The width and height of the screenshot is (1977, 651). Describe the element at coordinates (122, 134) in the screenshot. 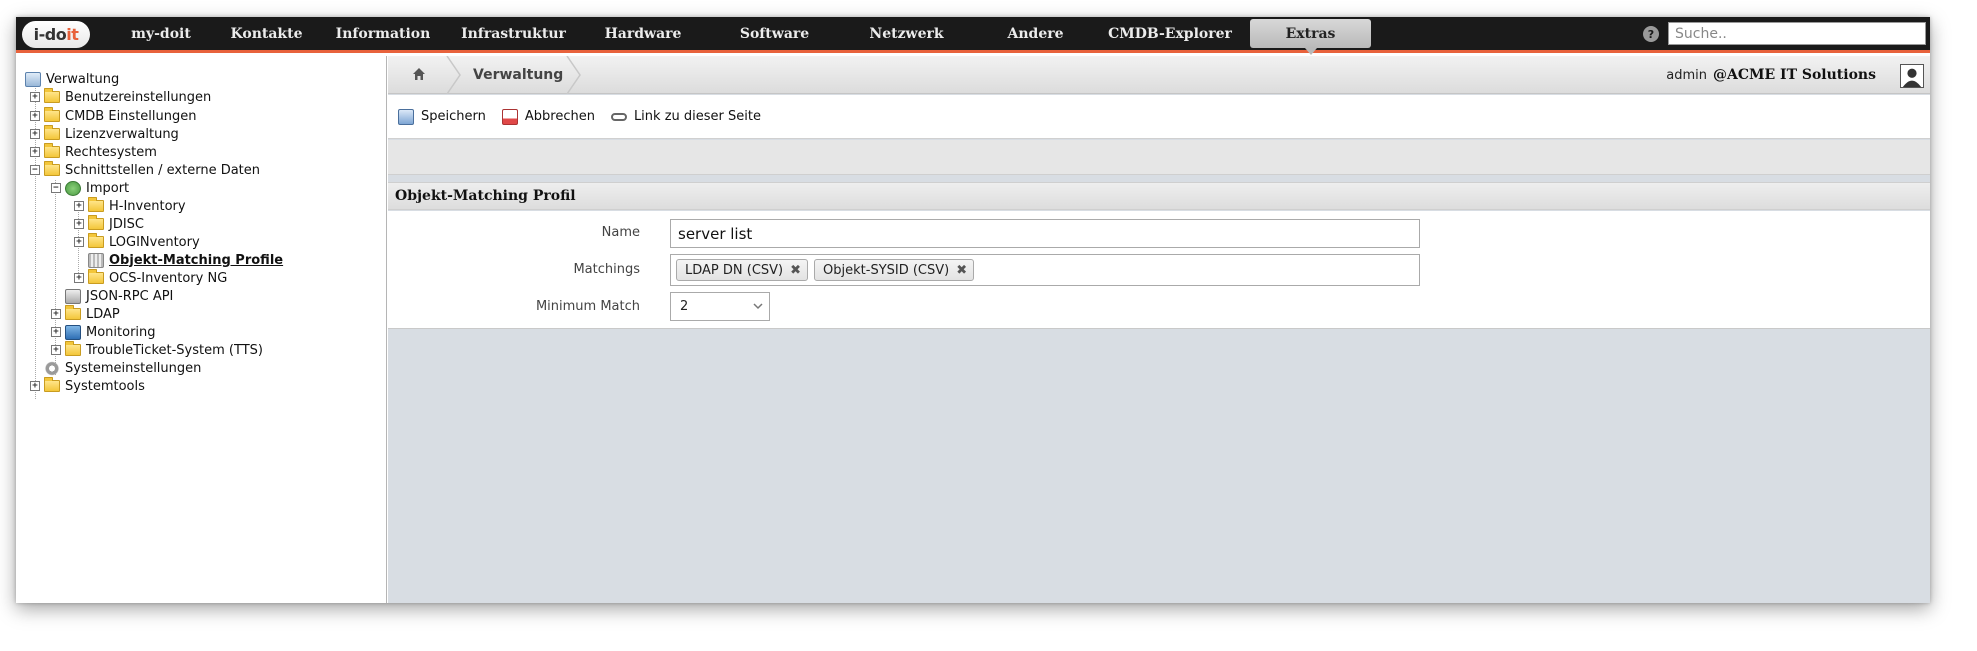

I see `tree-item-label: Lizenzverwaltung` at that location.